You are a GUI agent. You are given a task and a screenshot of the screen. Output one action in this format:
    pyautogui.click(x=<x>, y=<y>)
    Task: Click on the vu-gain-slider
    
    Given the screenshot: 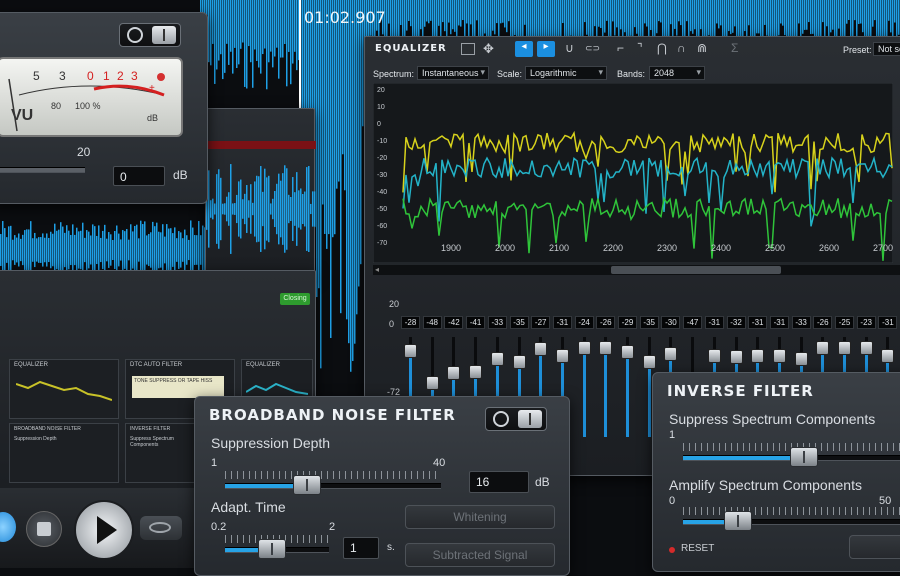 What is the action you would take?
    pyautogui.click(x=42, y=170)
    